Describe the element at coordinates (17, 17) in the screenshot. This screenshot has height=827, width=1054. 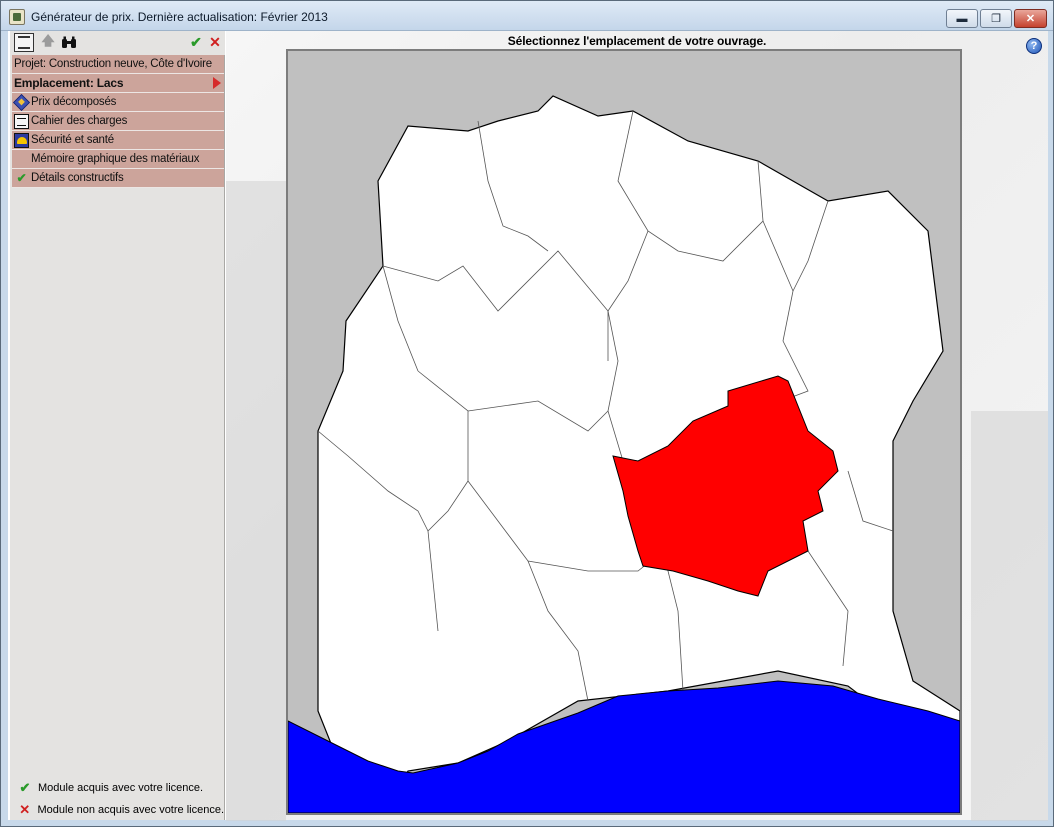
I see `app-icon` at that location.